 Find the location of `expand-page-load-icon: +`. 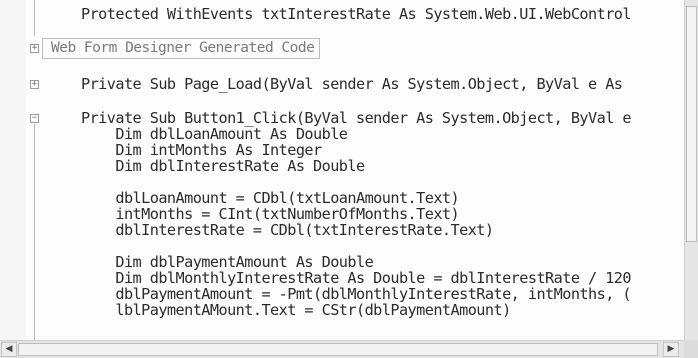

expand-page-load-icon: + is located at coordinates (34, 84).